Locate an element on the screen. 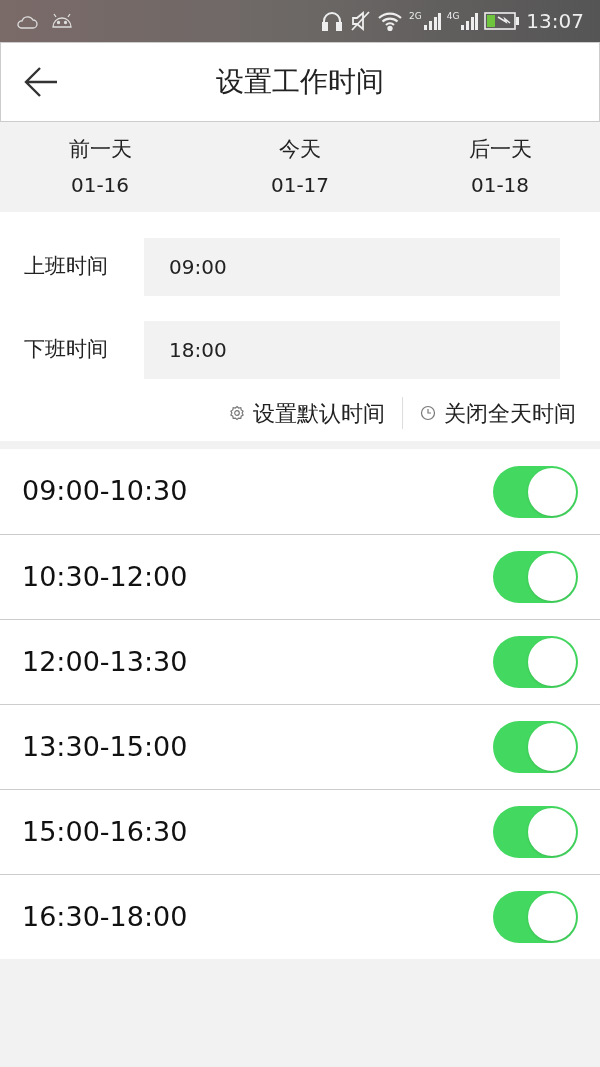 The width and height of the screenshot is (600, 1067). time-field: 18:00 is located at coordinates (352, 350).